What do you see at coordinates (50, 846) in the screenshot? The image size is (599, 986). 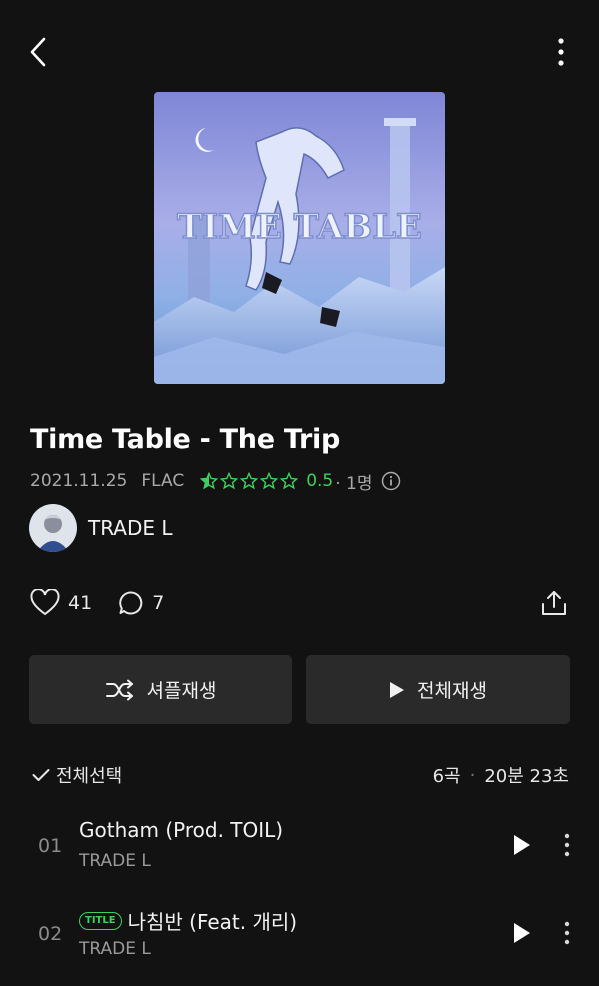 I see `track-number: 01` at bounding box center [50, 846].